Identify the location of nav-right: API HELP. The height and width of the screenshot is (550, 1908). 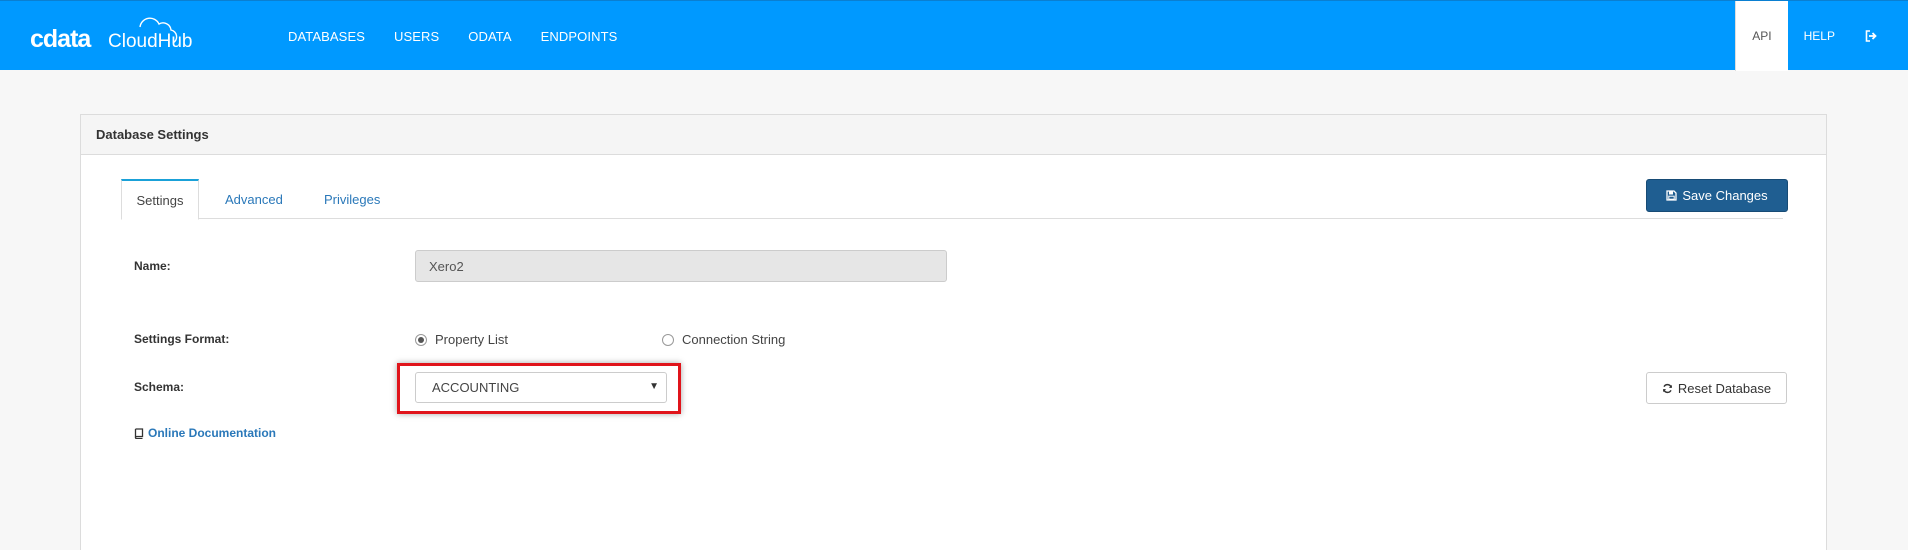
(1821, 36).